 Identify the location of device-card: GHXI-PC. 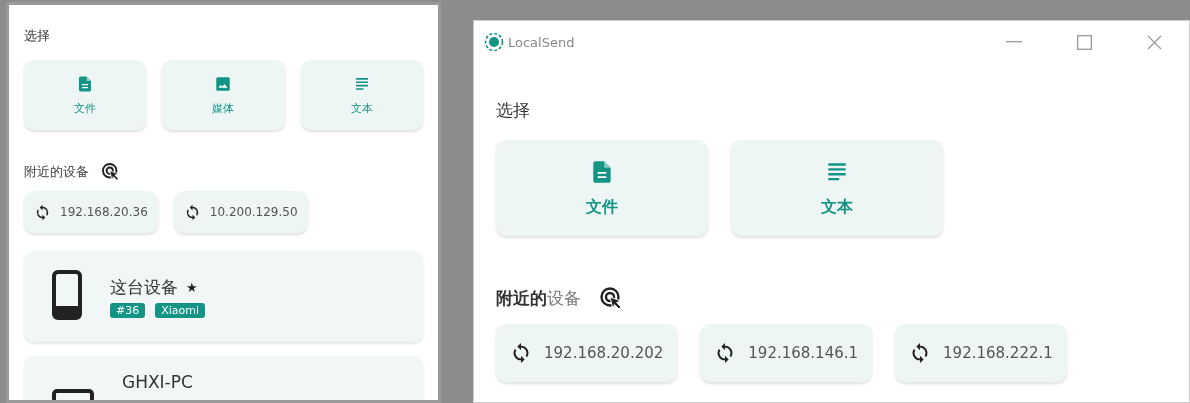
(223, 378).